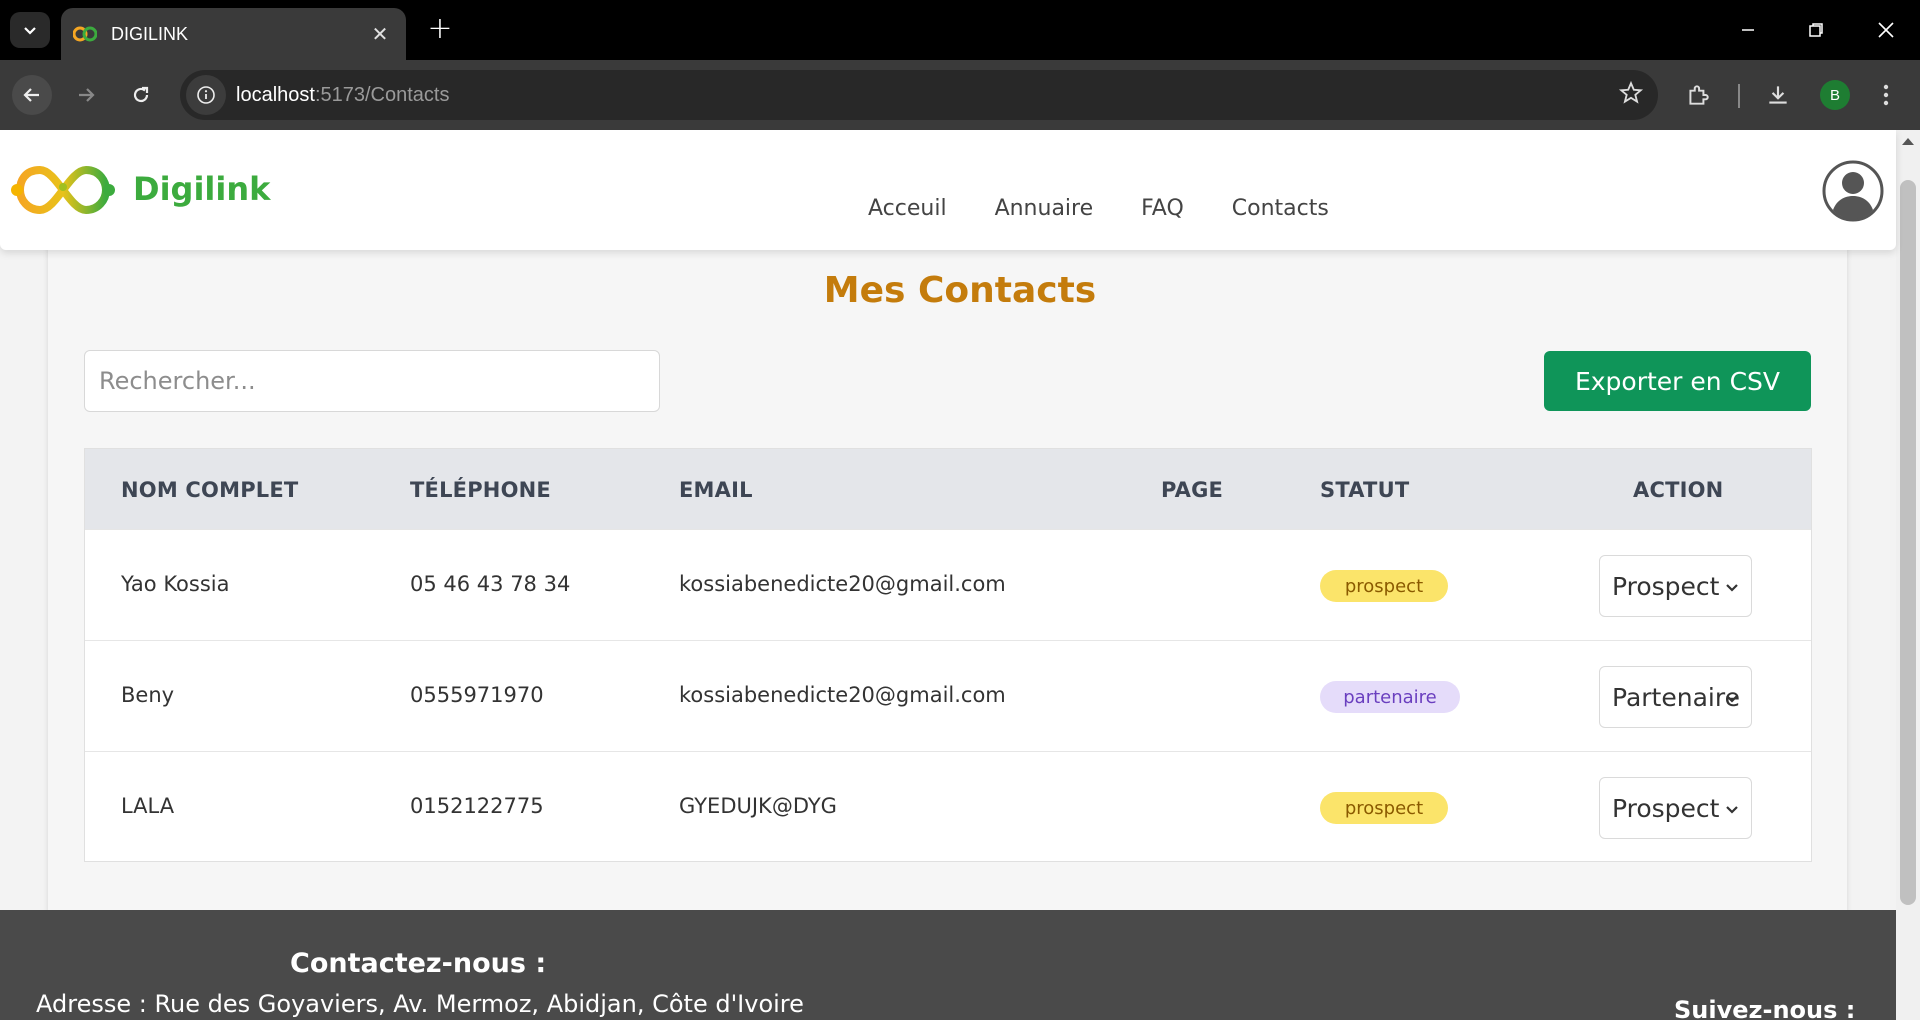 This screenshot has height=1020, width=1920. I want to click on column-header-phone: TÉLÉPHONE, so click(480, 490).